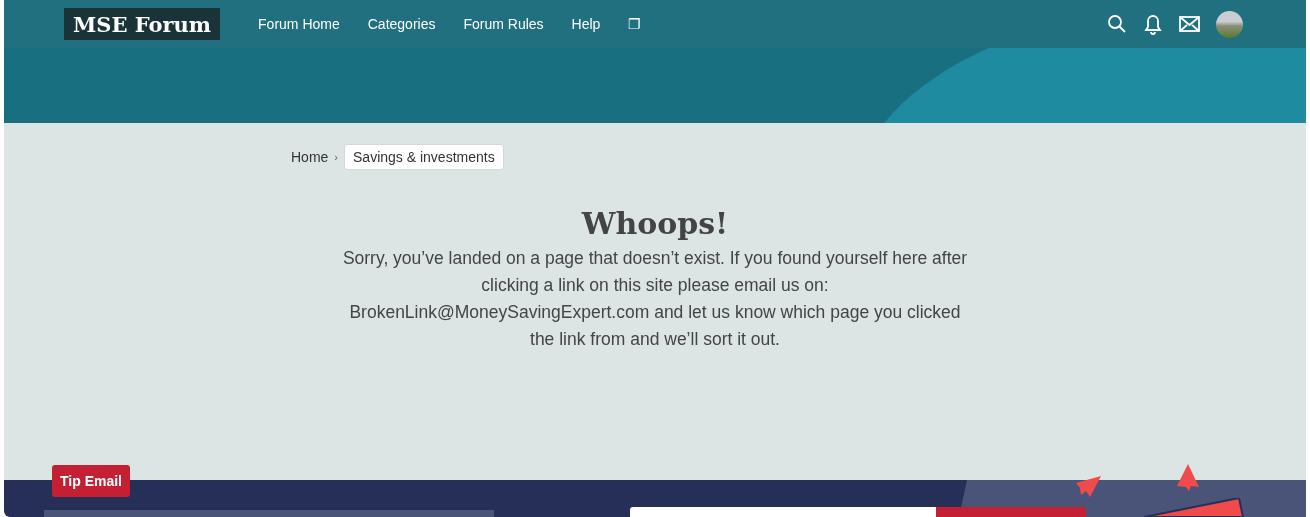  What do you see at coordinates (635, 24) in the screenshot?
I see `nav-link: ❐` at bounding box center [635, 24].